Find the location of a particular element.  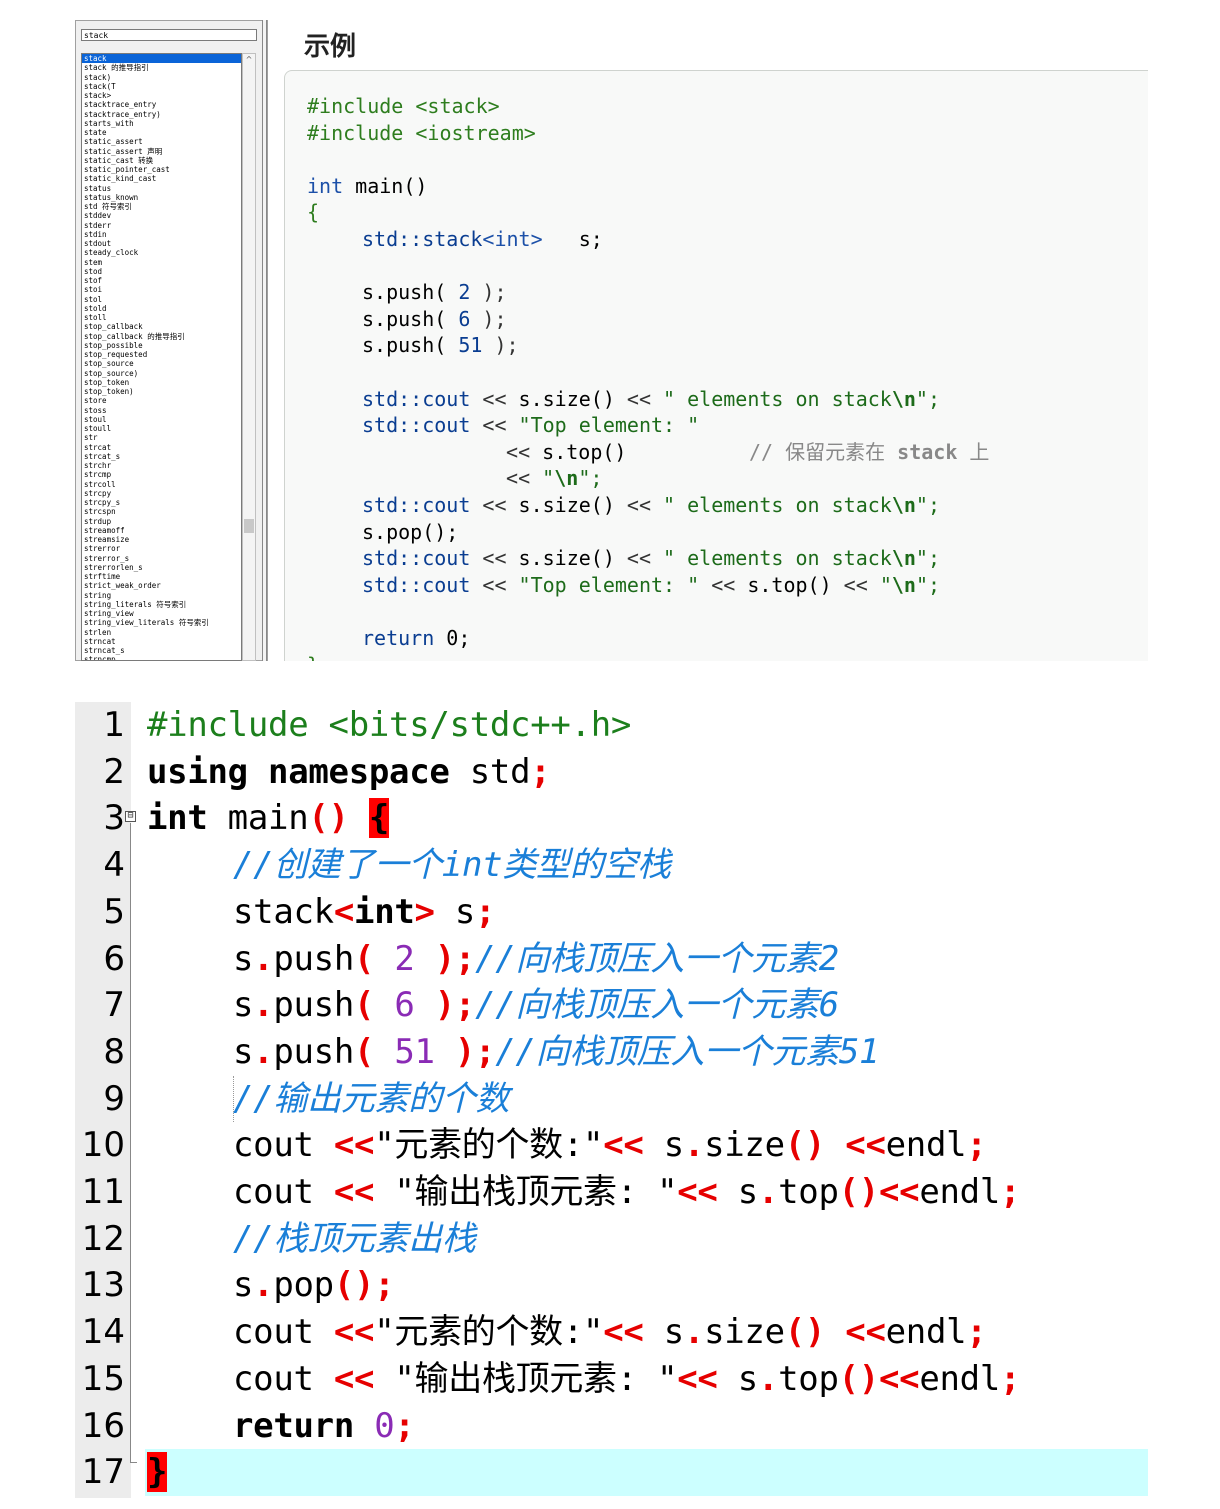

line-number: 6 is located at coordinates (114, 958).